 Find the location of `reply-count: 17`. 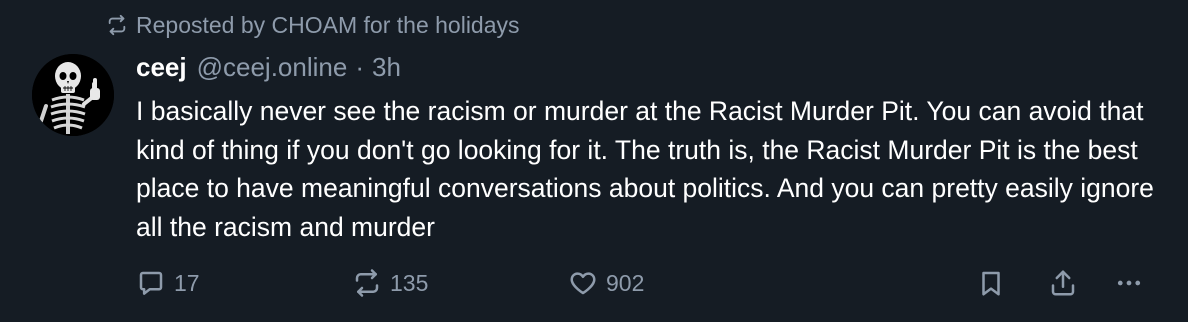

reply-count: 17 is located at coordinates (187, 282).